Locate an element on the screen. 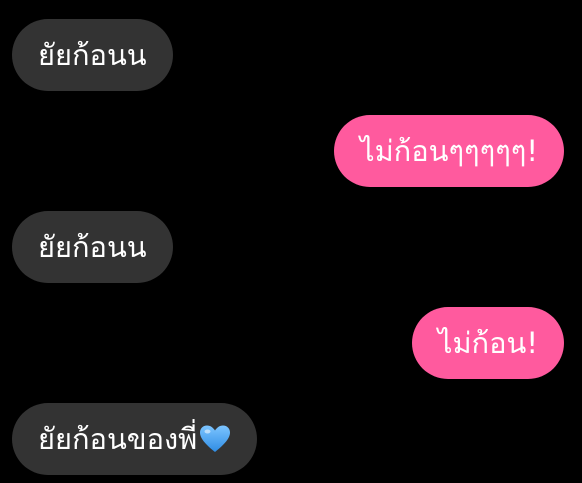 This screenshot has width=582, height=483. blue-heart-icon is located at coordinates (215, 438).